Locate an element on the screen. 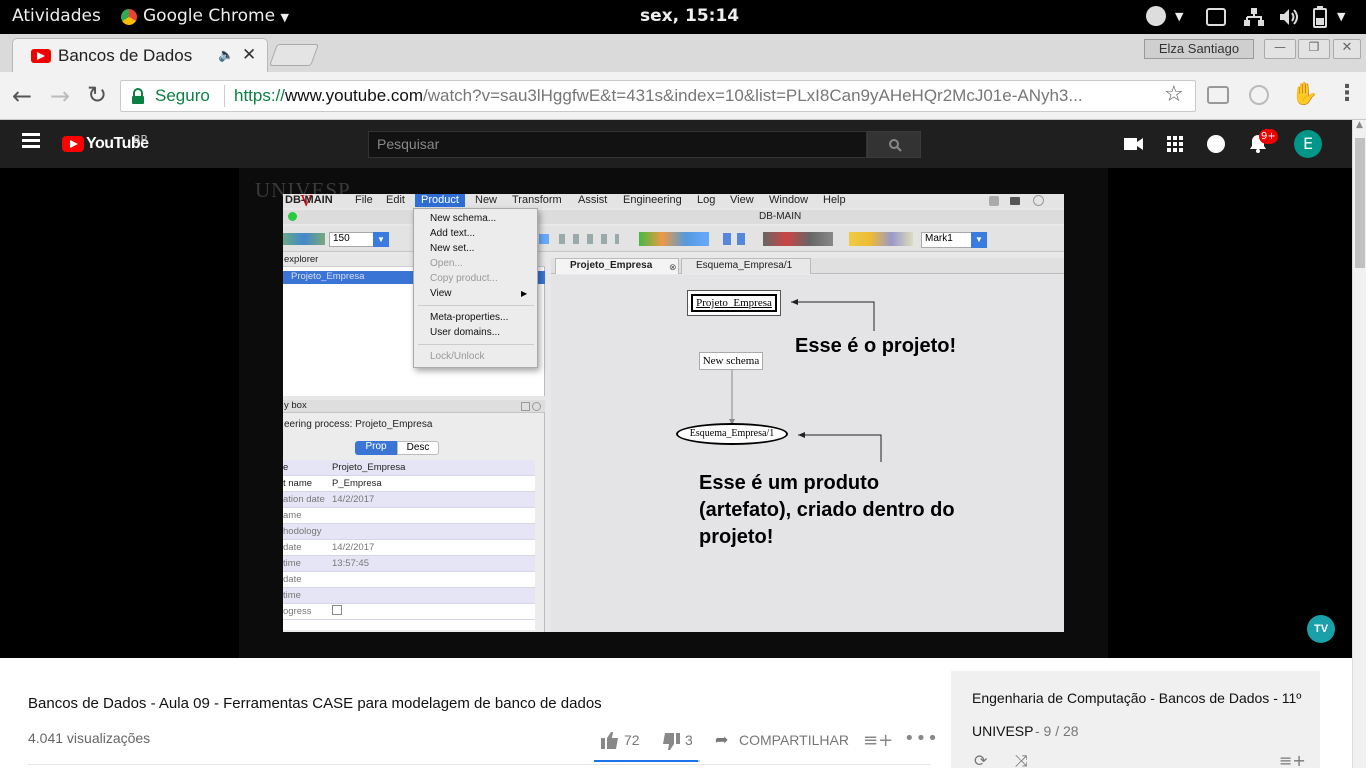 The width and height of the screenshot is (1366, 771). gnome-extension-icon: ✋ is located at coordinates (1304, 94).